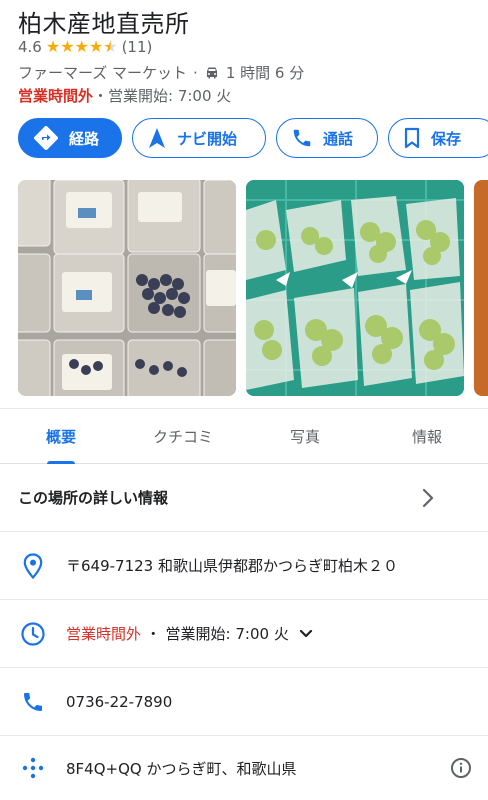  What do you see at coordinates (446, 138) in the screenshot?
I see `save-label: 保存` at bounding box center [446, 138].